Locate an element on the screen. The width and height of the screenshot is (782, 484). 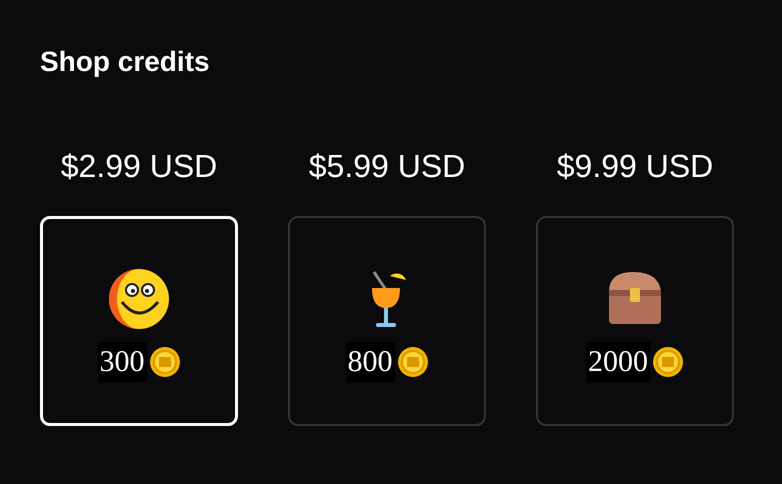
credit-amount: 800 is located at coordinates (370, 362).